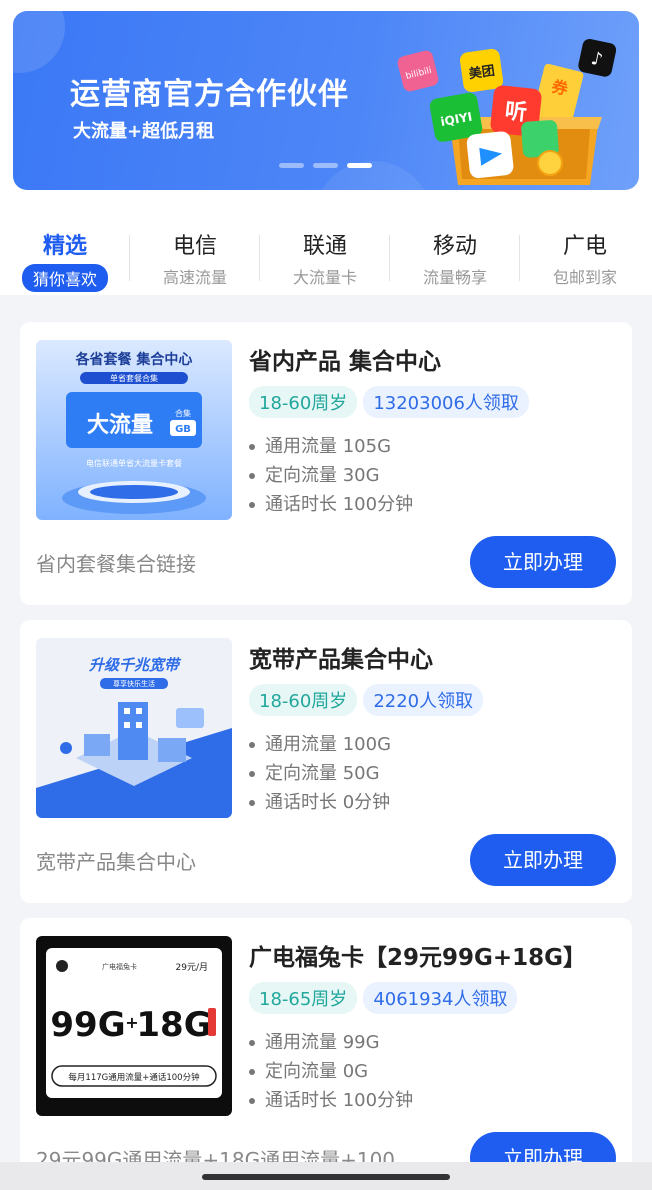 The height and width of the screenshot is (1190, 652). What do you see at coordinates (194, 246) in the screenshot?
I see `tab-label: 电信` at bounding box center [194, 246].